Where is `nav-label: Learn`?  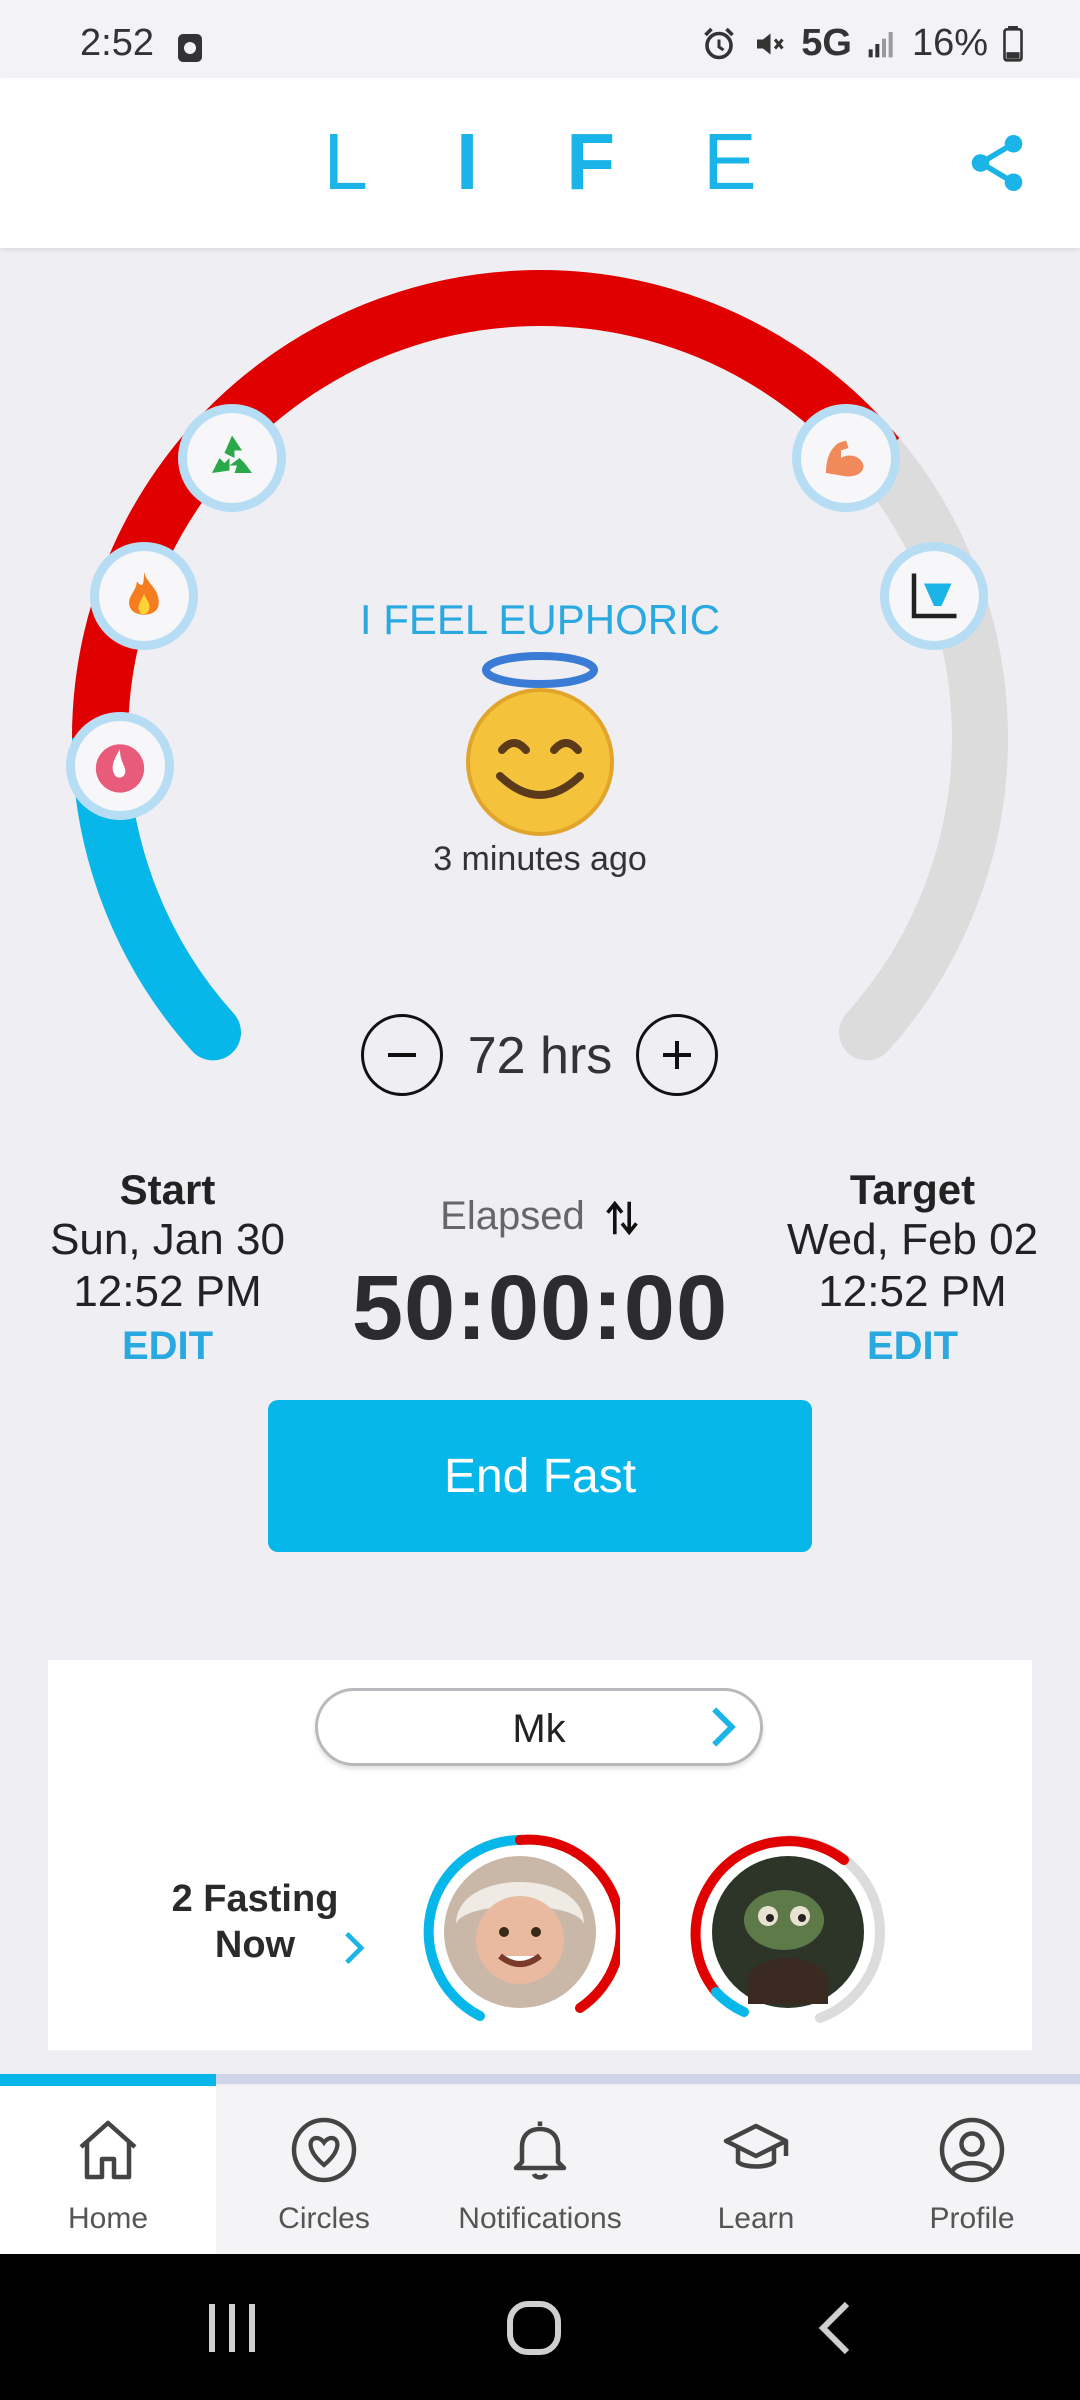
nav-label: Learn is located at coordinates (756, 2218).